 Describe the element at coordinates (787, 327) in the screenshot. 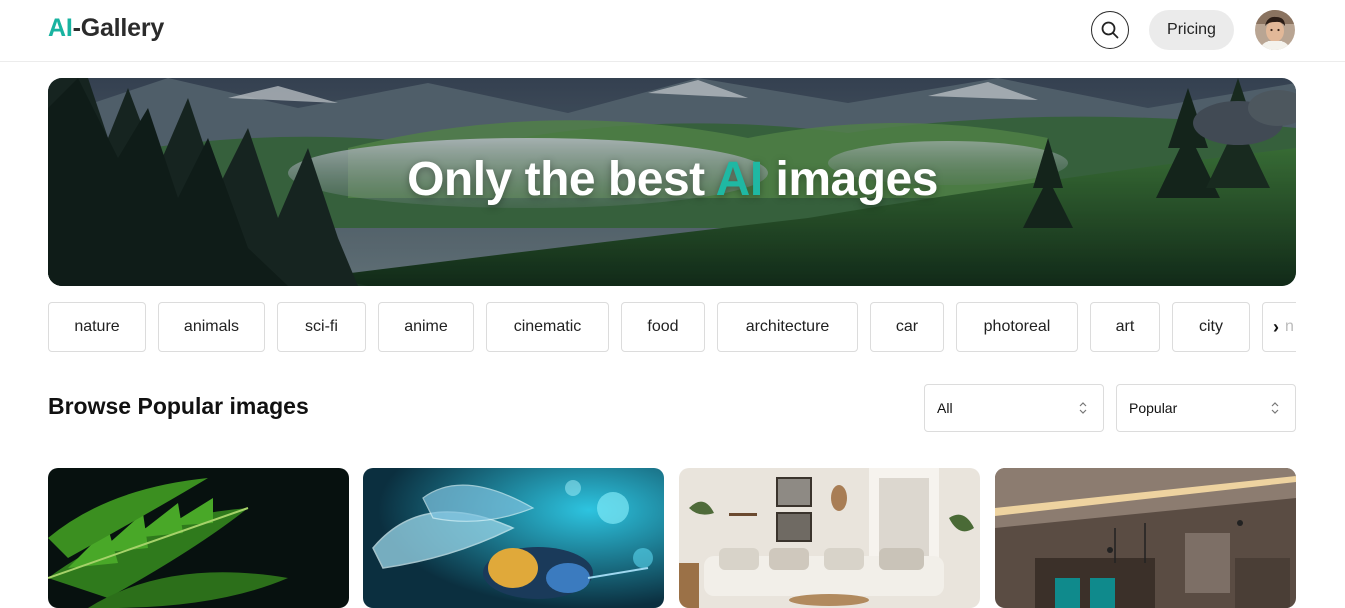

I see `category-chip: architecture` at that location.